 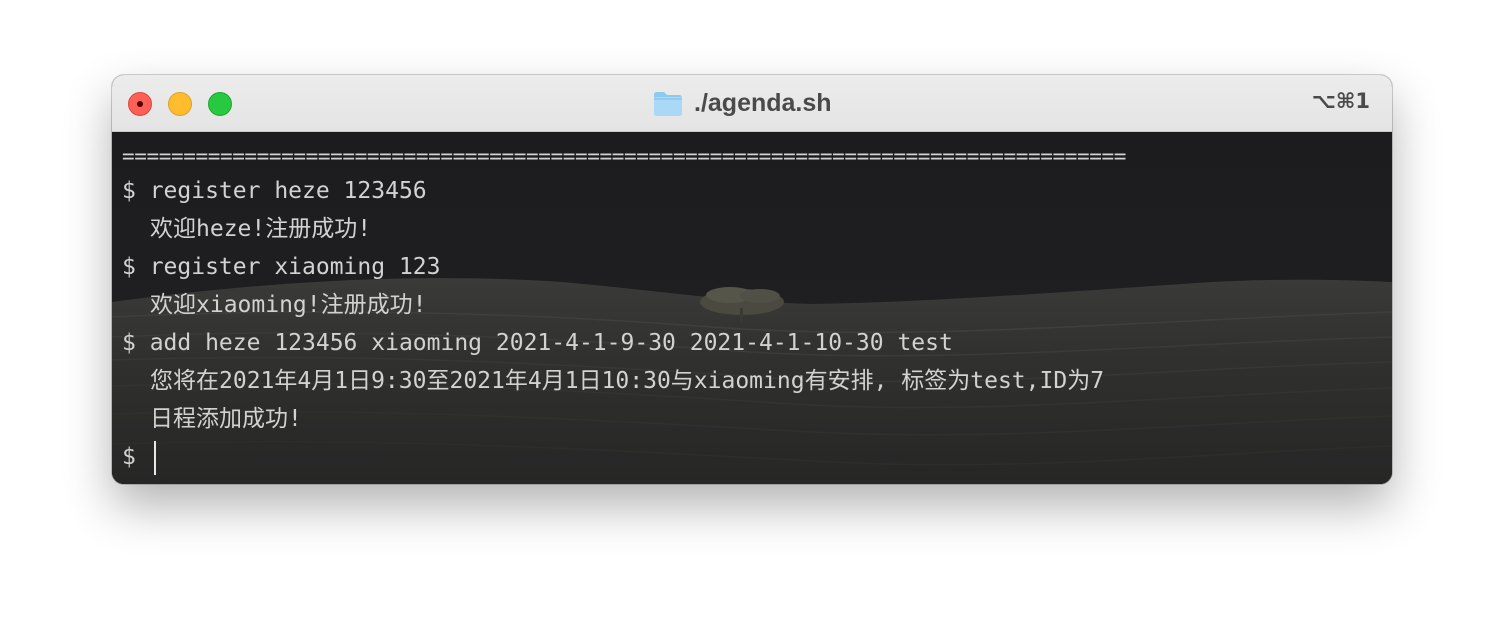 I want to click on window-title: ./agenda.sh, so click(x=763, y=102).